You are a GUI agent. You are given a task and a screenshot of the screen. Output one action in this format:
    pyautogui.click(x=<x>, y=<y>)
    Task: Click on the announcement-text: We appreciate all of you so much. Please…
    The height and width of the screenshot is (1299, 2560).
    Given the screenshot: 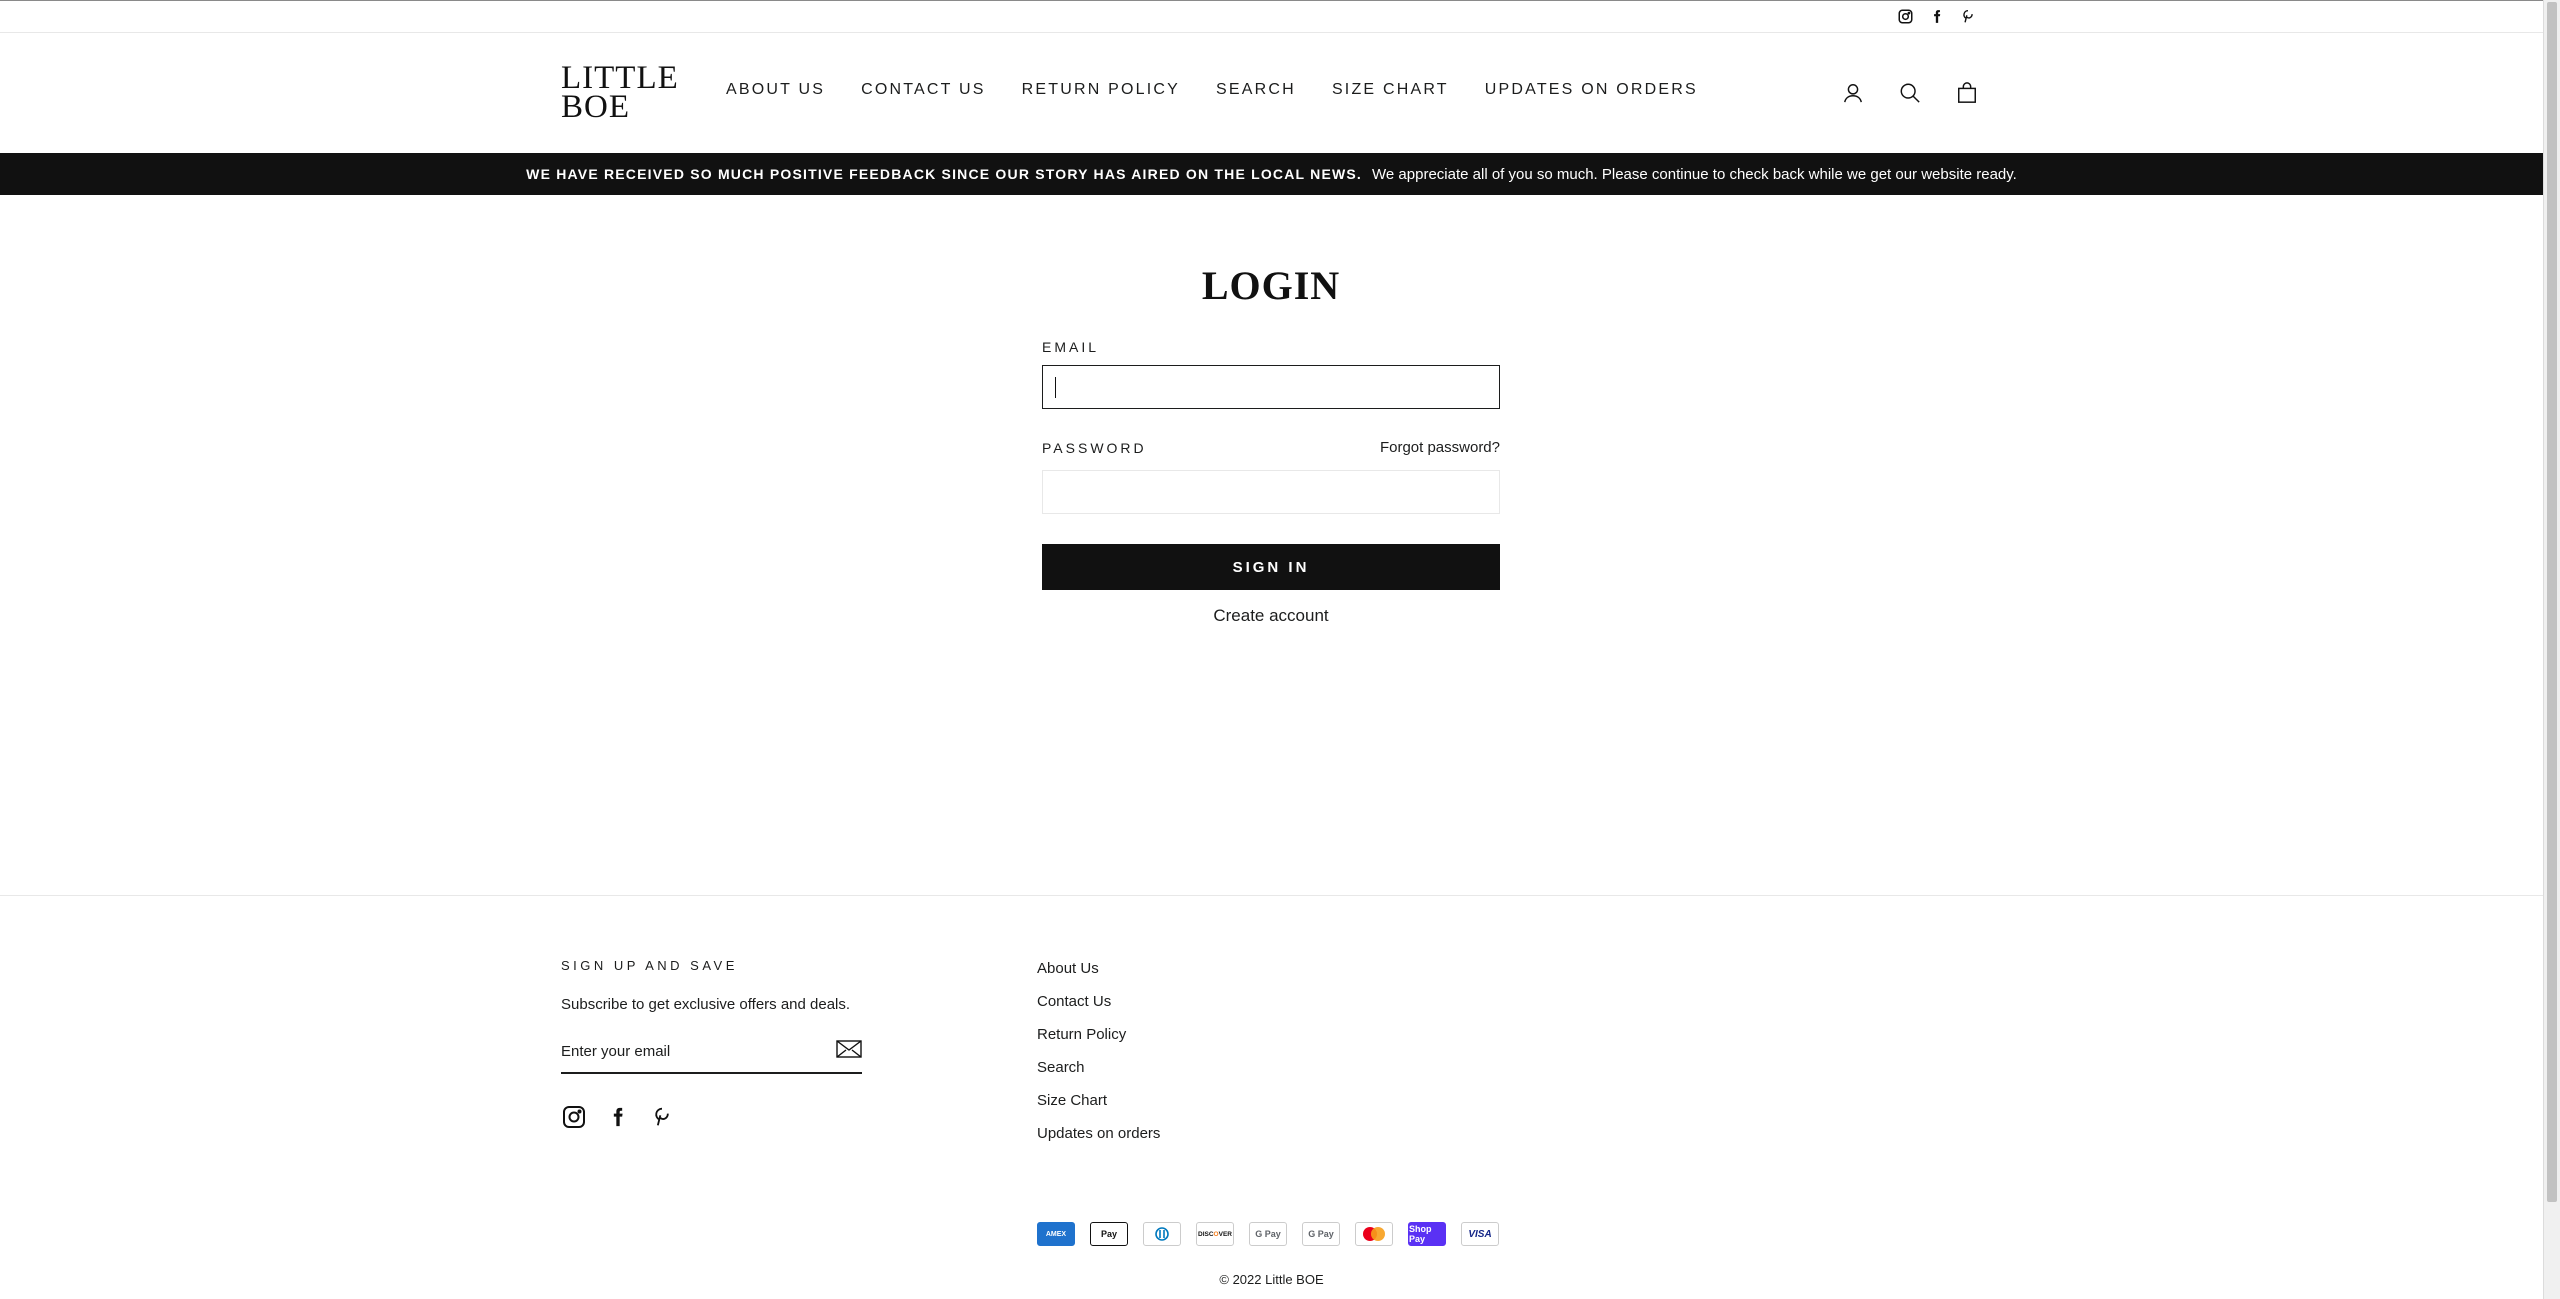 What is the action you would take?
    pyautogui.click(x=1694, y=174)
    